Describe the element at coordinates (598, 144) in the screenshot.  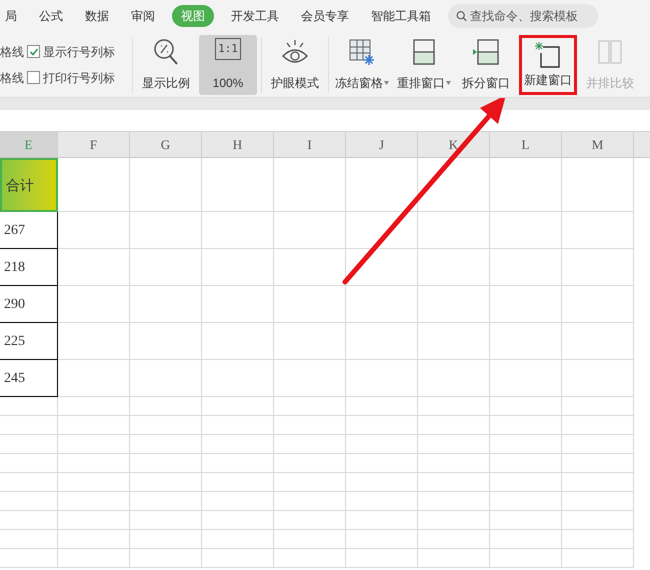
I see `column-header: M` at that location.